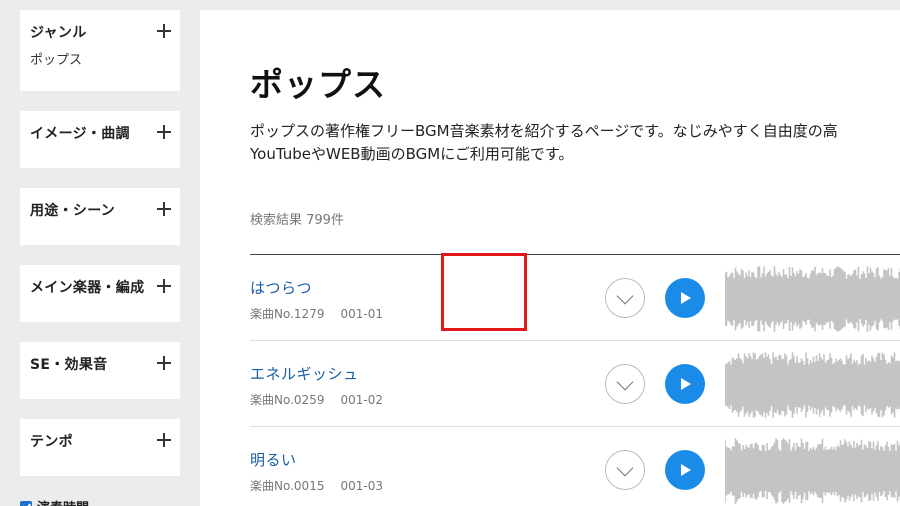 The height and width of the screenshot is (506, 900). What do you see at coordinates (287, 314) in the screenshot?
I see `track-number: 楽曲No.1279` at bounding box center [287, 314].